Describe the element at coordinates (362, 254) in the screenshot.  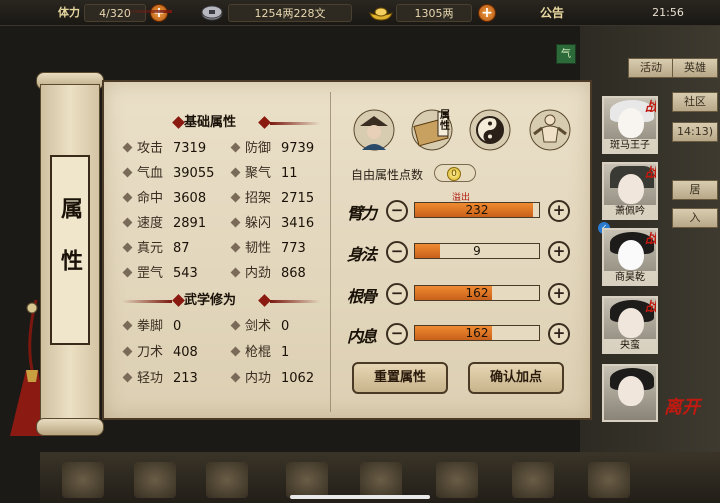
I see `row-label-agility: 身法` at that location.